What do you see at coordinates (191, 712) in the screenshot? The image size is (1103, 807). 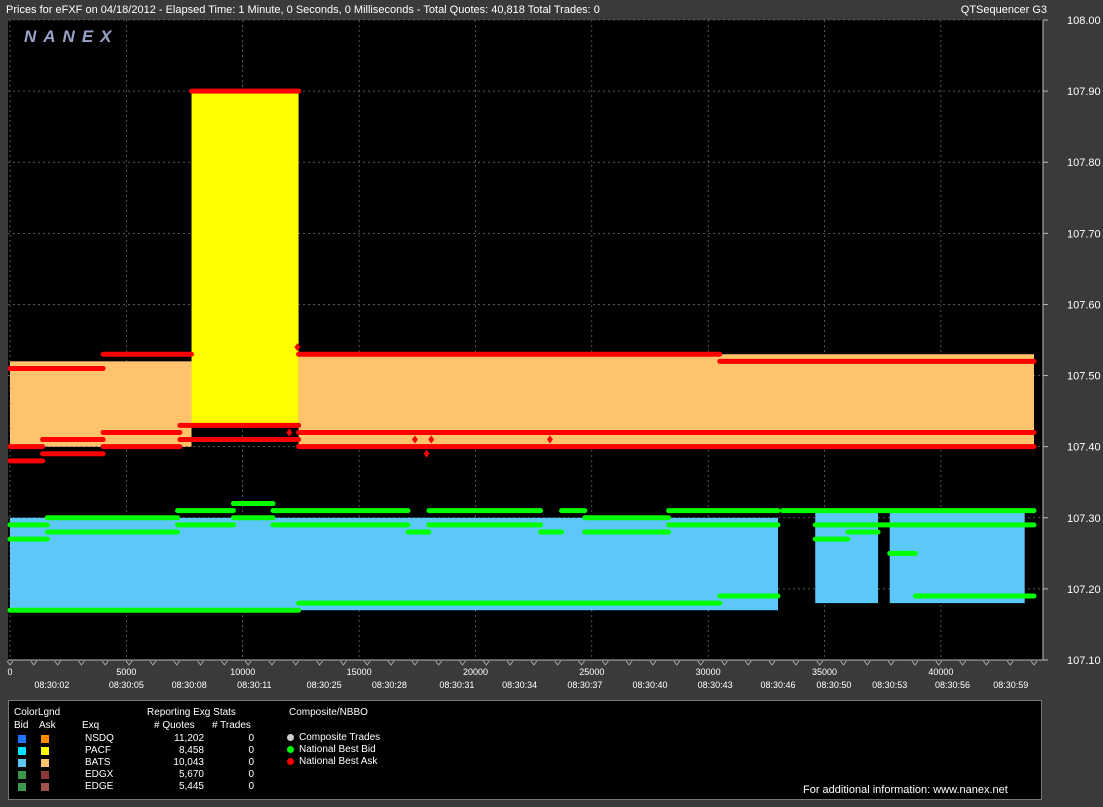 I see `stats-title: Reporting Exg Stats` at bounding box center [191, 712].